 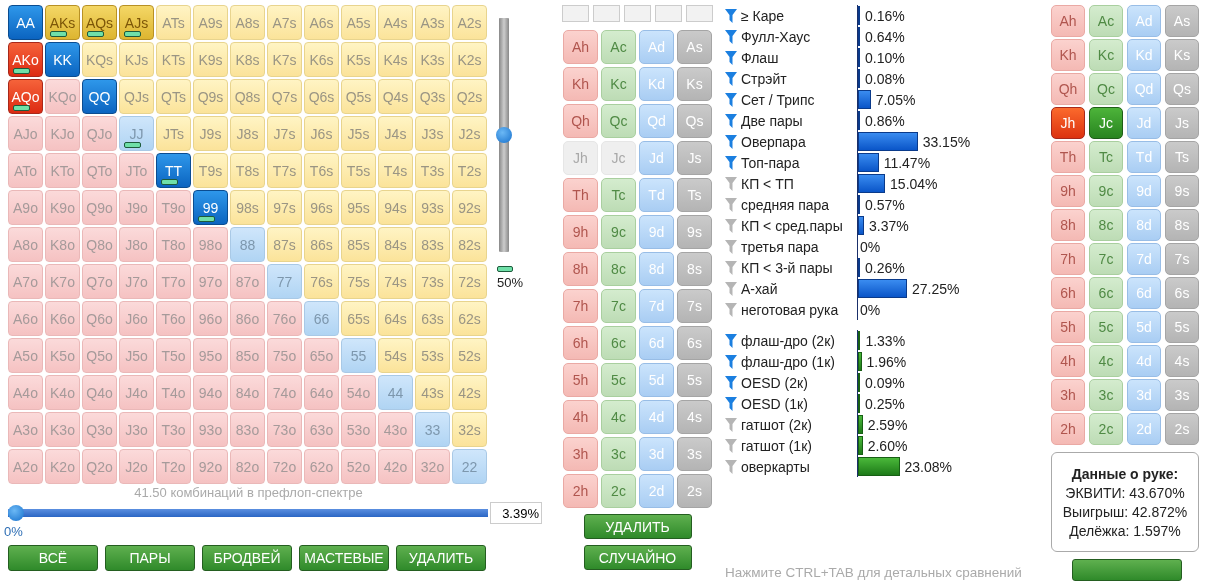 I want to click on card-button: 3s, so click(x=1182, y=395).